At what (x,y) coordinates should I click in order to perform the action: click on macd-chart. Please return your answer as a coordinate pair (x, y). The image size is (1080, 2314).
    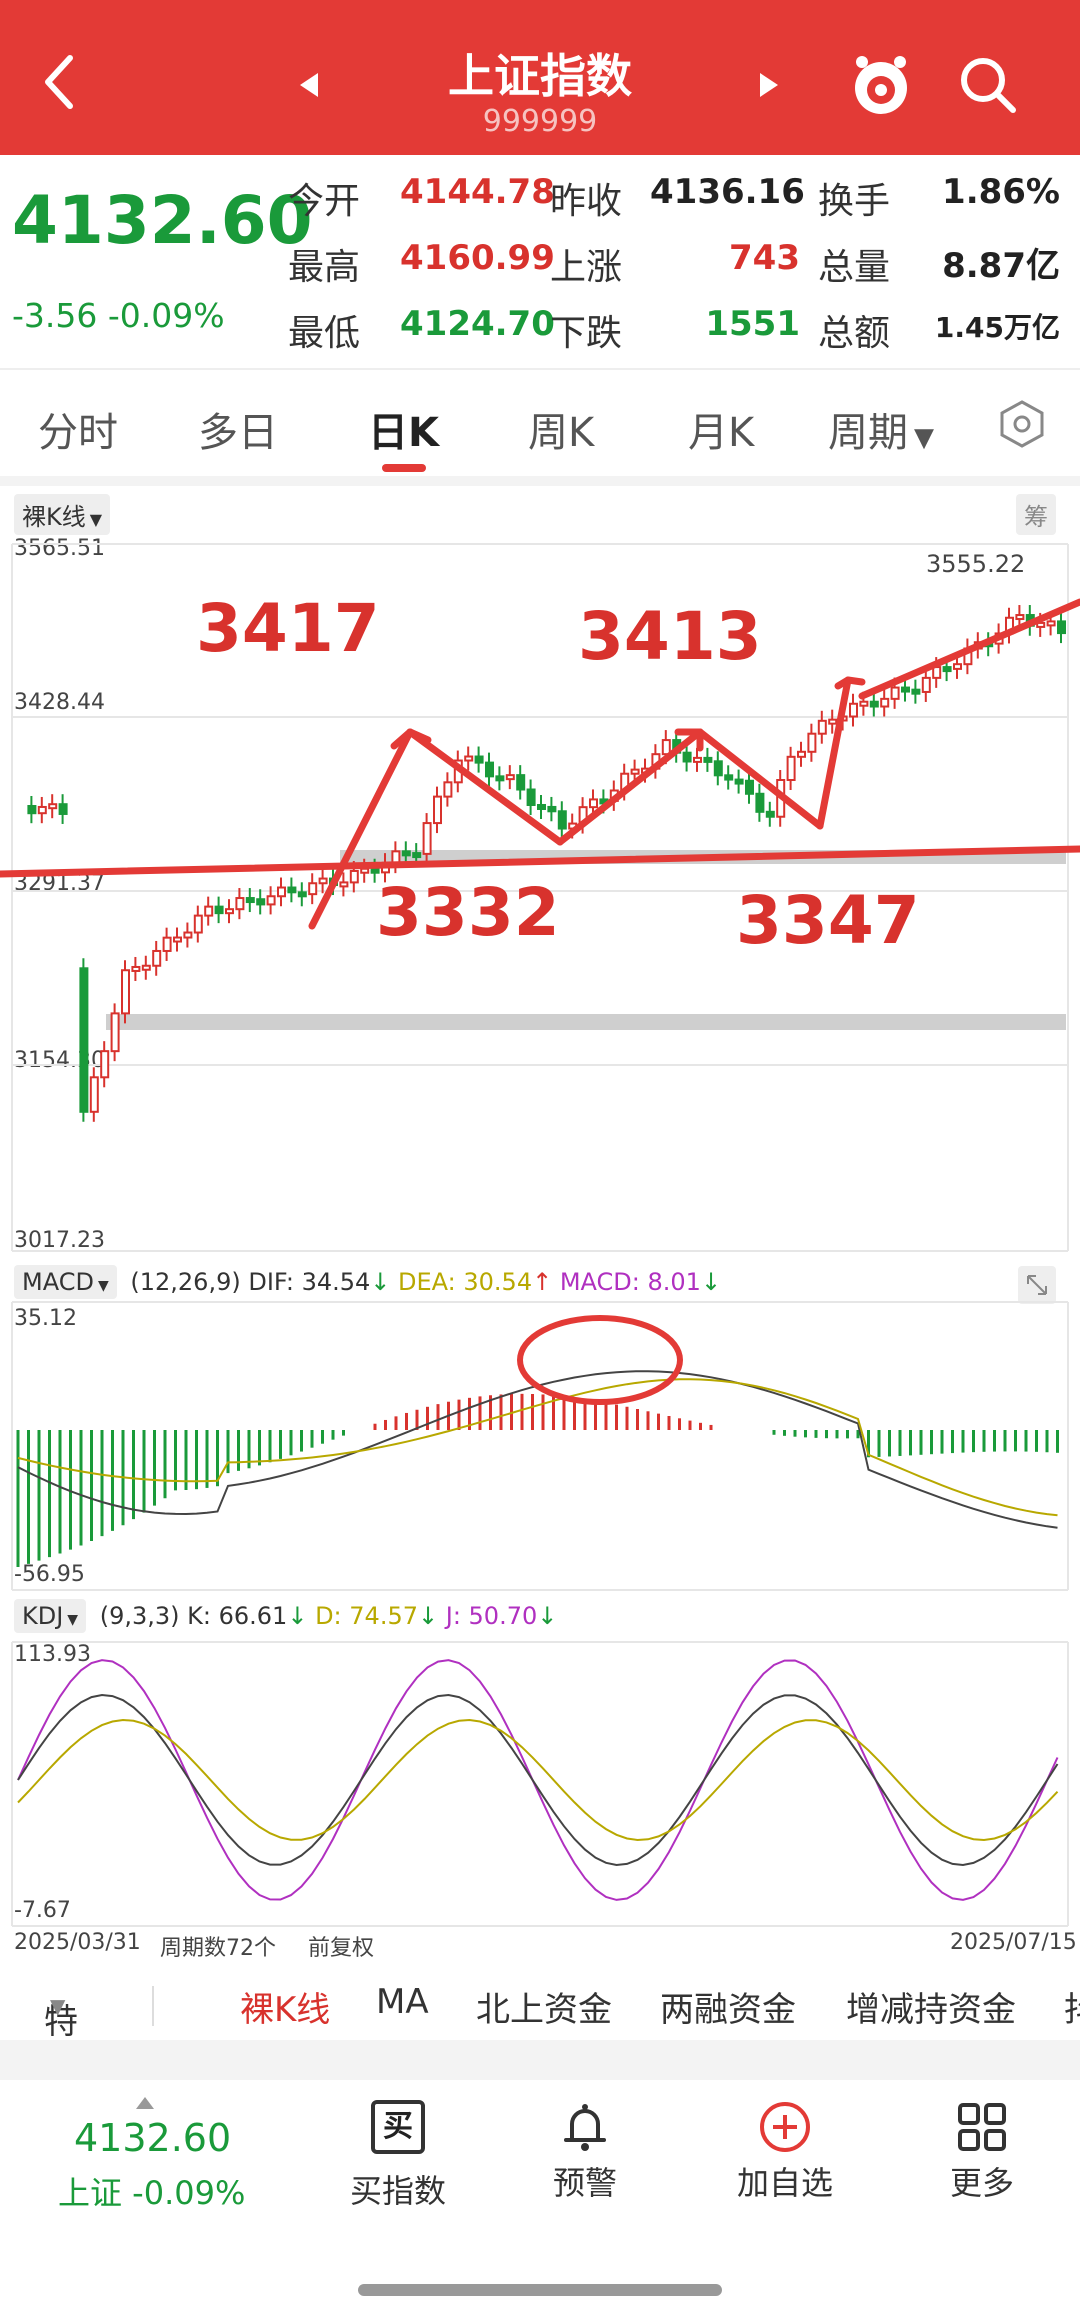
    Looking at the image, I should click on (540, 1446).